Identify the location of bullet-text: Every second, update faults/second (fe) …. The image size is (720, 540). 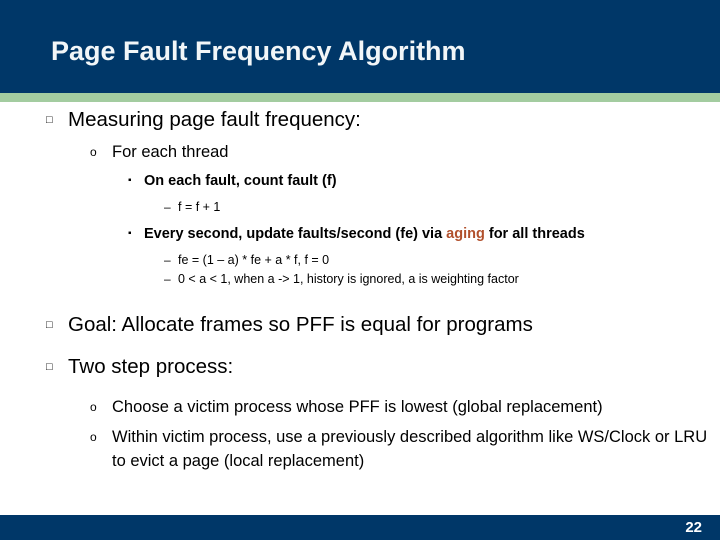
(432, 234).